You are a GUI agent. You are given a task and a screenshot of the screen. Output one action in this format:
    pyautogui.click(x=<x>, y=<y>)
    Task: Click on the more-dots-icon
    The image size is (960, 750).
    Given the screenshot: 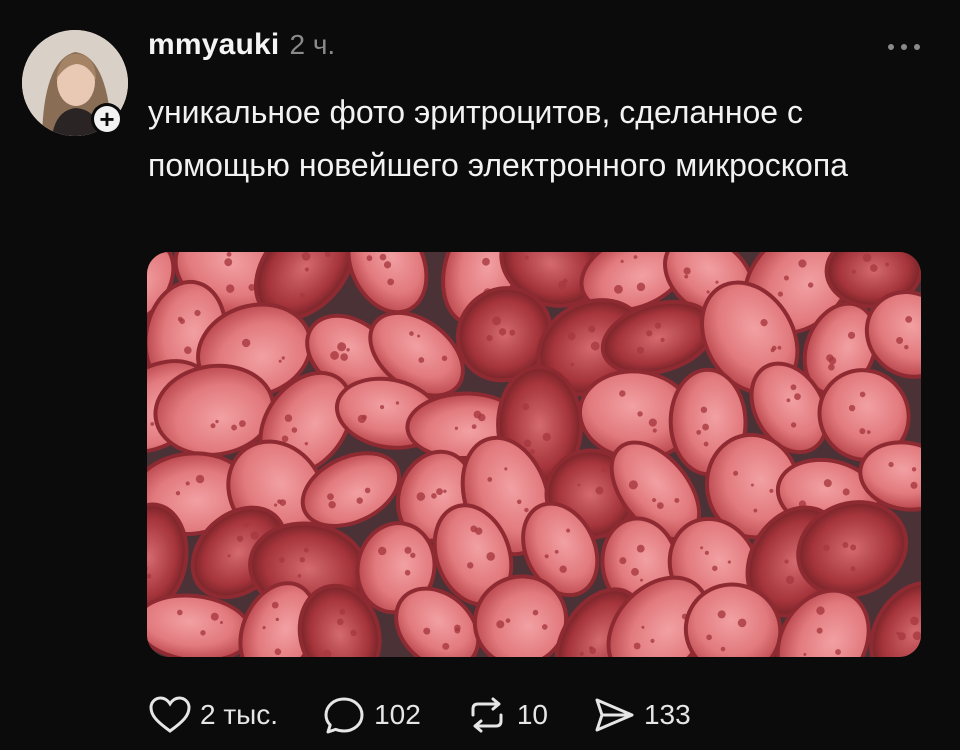 What is the action you would take?
    pyautogui.click(x=904, y=47)
    